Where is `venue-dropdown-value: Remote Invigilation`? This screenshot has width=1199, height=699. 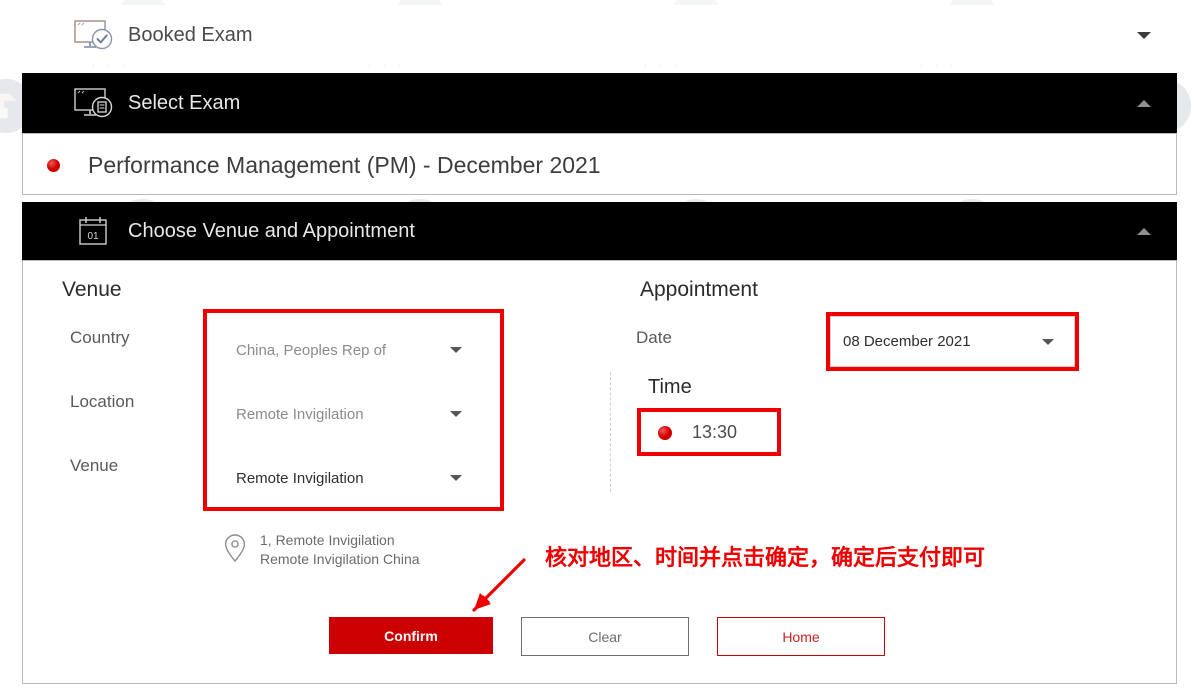 venue-dropdown-value: Remote Invigilation is located at coordinates (300, 478).